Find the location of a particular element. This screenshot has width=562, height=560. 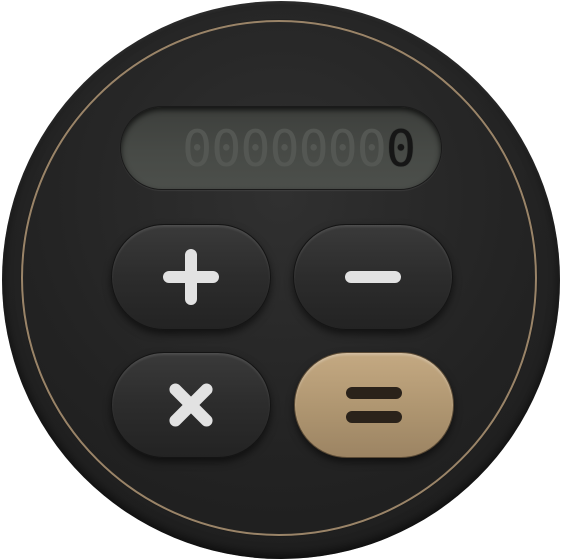

multiply-button is located at coordinates (191, 405).